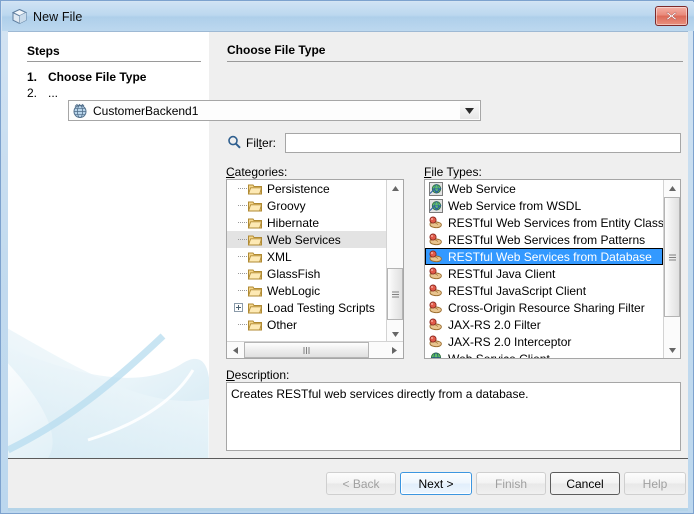 This screenshot has height=514, width=694. I want to click on file-type-item: Web Service, so click(544, 188).